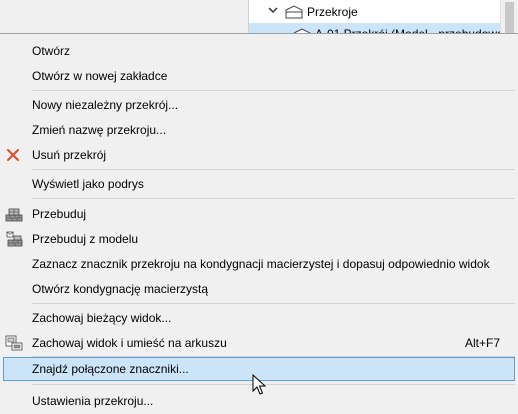 Image resolution: width=518 pixels, height=414 pixels. What do you see at coordinates (51, 51) in the screenshot?
I see `menu-item-label: Otwórz` at bounding box center [51, 51].